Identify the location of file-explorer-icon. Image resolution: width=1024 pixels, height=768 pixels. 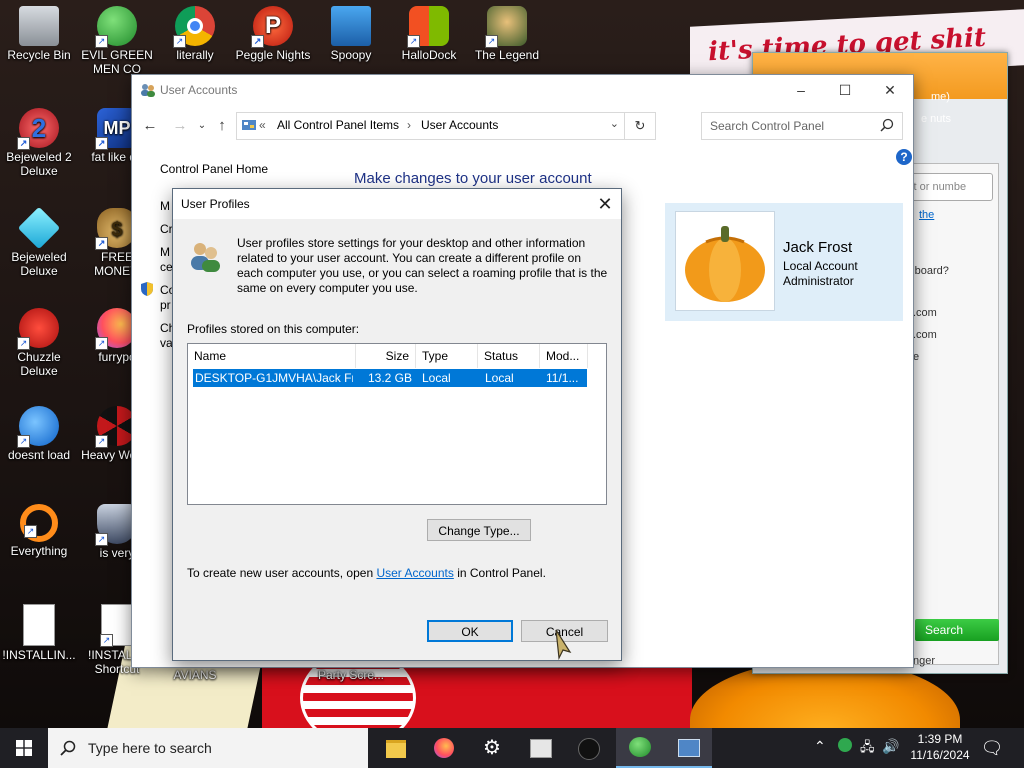
(396, 749).